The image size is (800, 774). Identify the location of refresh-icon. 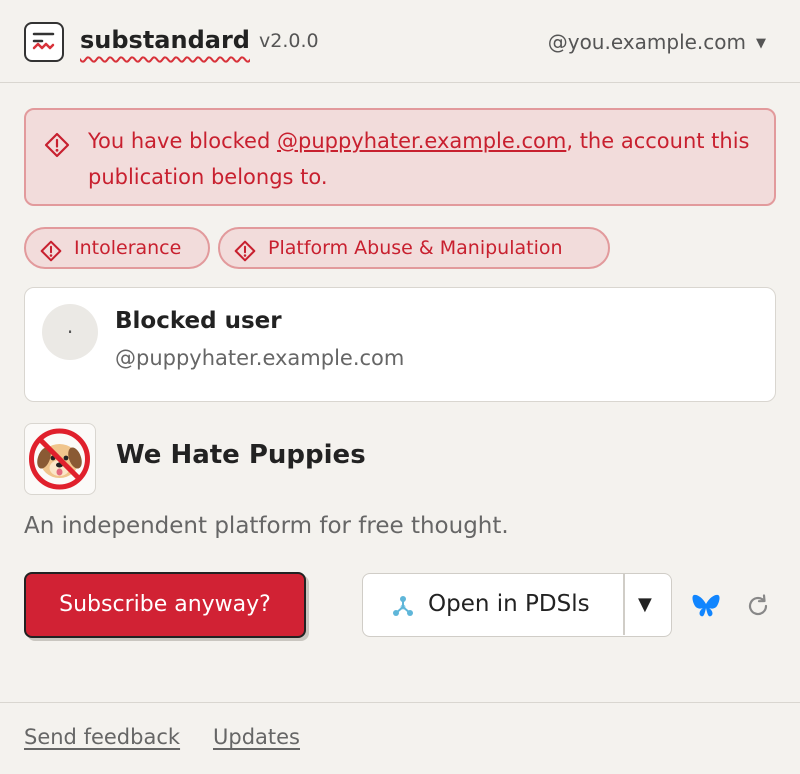
(758, 608).